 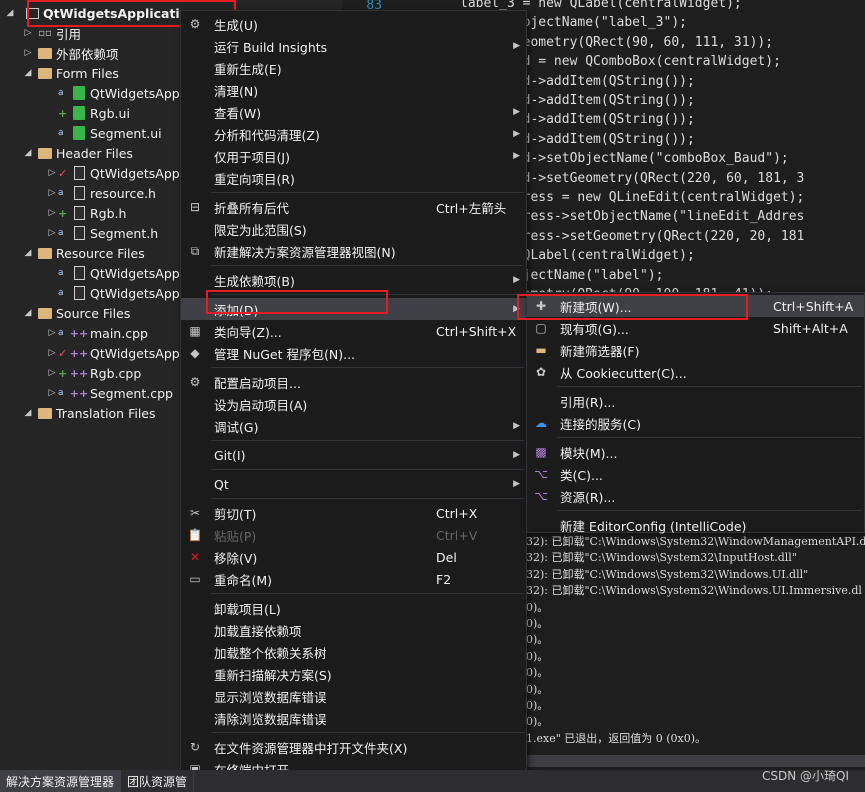 I want to click on check-status-icon: ✓, so click(x=63, y=173).